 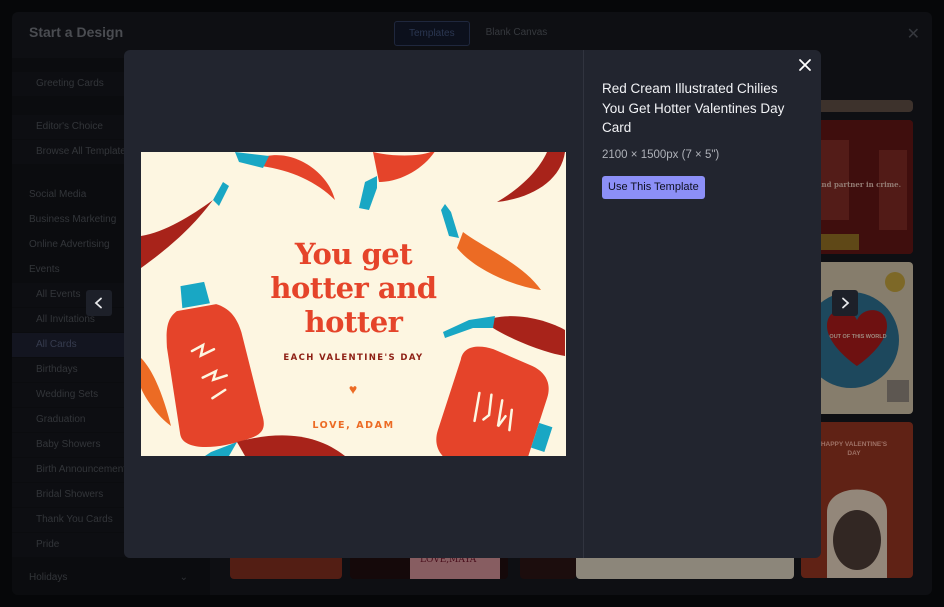 I want to click on modal-divider, so click(x=583, y=304).